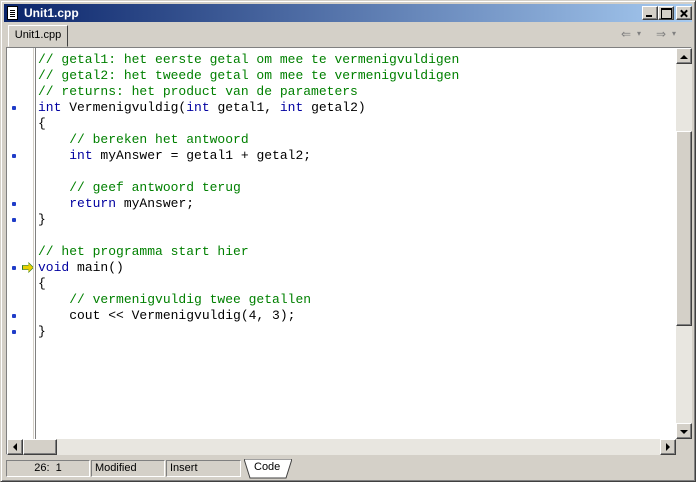  I want to click on code-line: int myAnswer = getal1 + getal2;, so click(356, 156).